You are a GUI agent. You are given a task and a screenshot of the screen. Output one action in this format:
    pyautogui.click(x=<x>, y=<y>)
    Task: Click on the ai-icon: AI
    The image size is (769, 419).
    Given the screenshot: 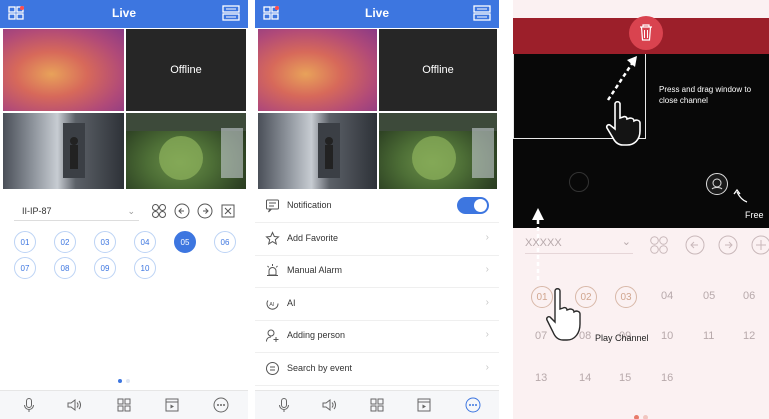 What is the action you would take?
    pyautogui.click(x=272, y=303)
    